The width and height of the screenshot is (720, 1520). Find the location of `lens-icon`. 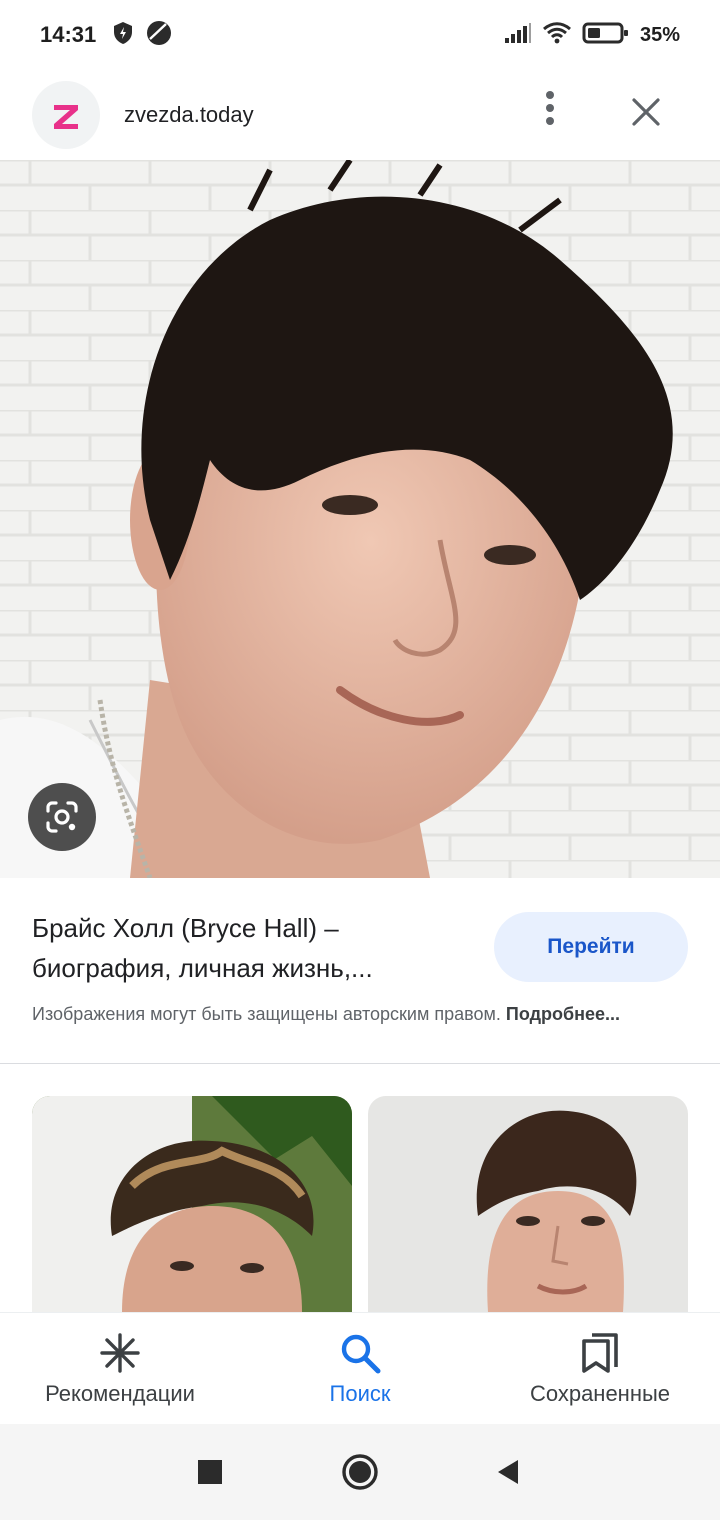

lens-icon is located at coordinates (62, 817).